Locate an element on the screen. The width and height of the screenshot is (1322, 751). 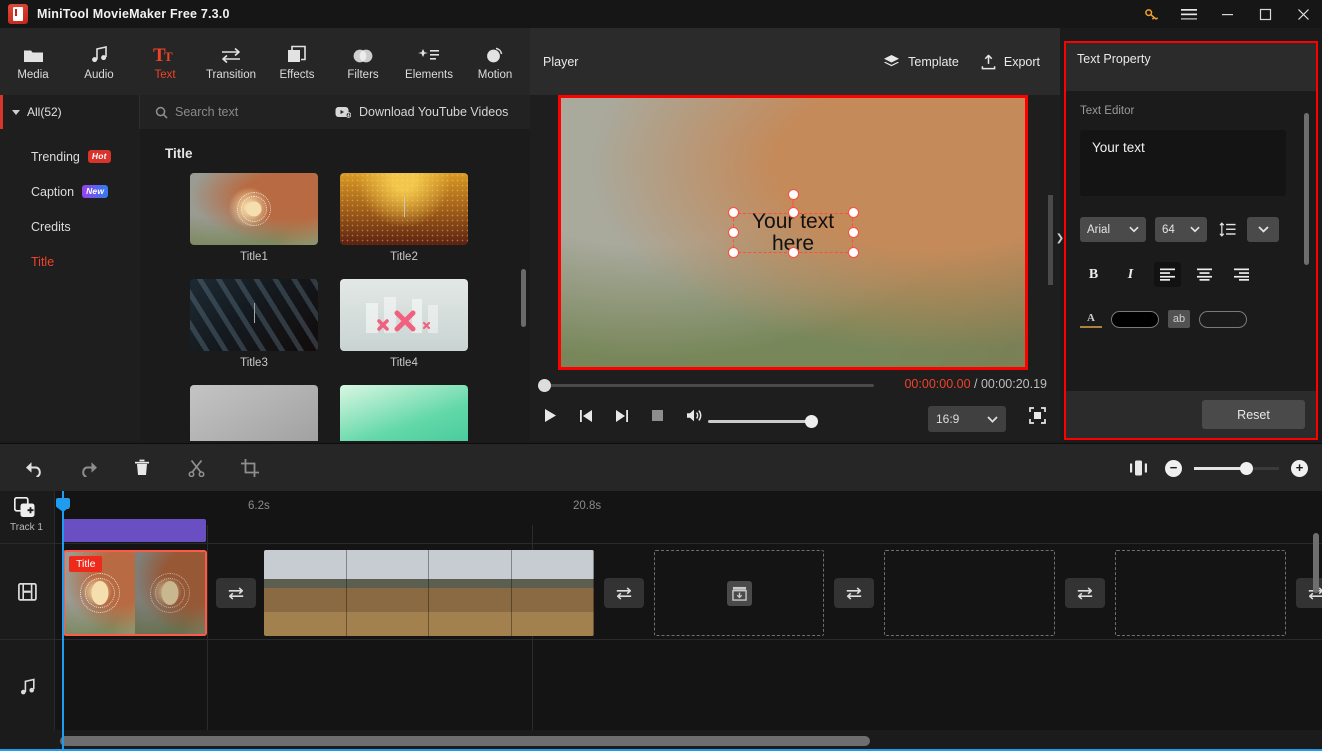
template-thumbnail: Your text is located at coordinates (404, 413).